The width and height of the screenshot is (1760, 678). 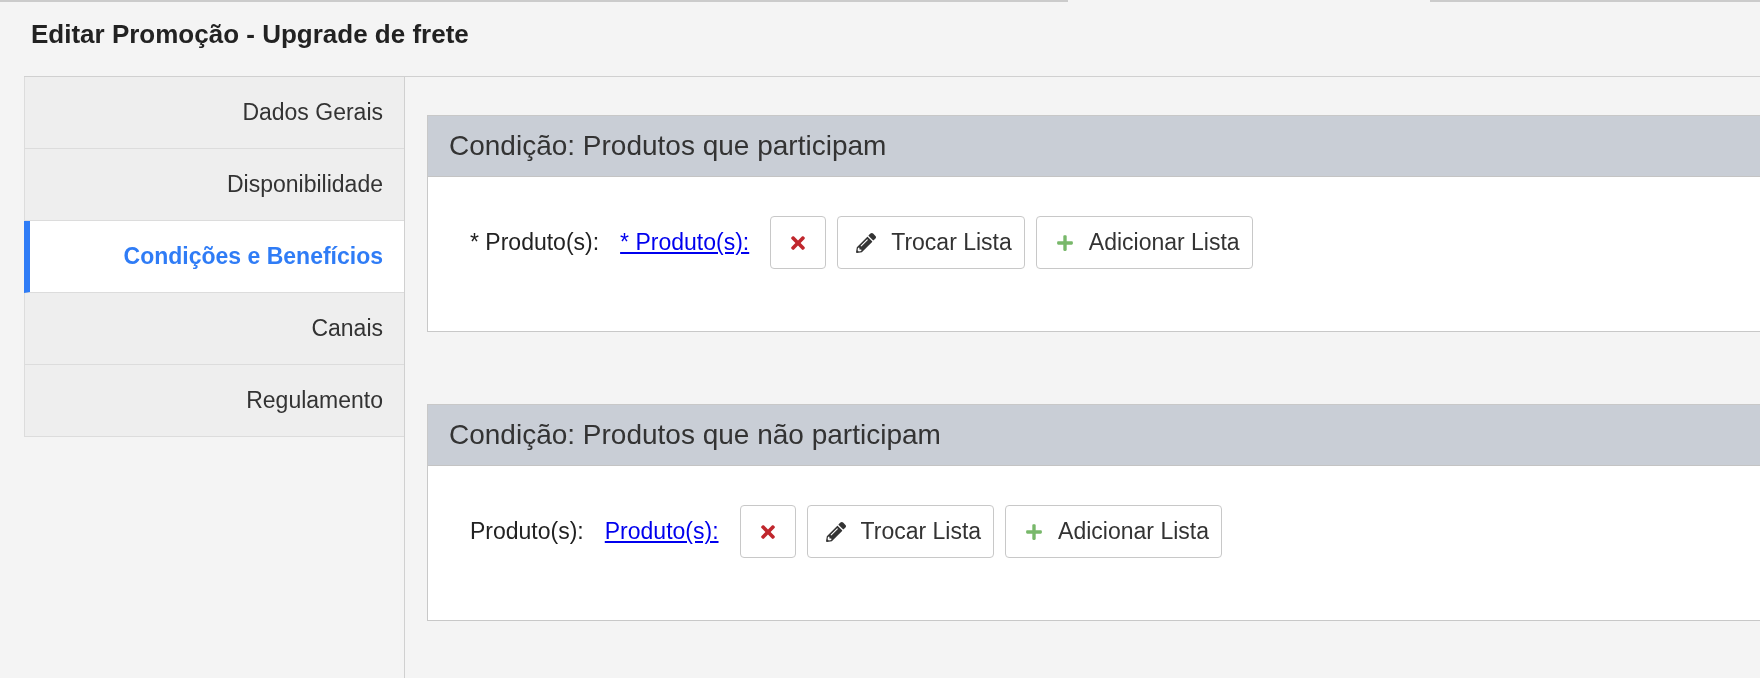 I want to click on sidebar-tab: Condições e Benefícios, so click(x=214, y=257).